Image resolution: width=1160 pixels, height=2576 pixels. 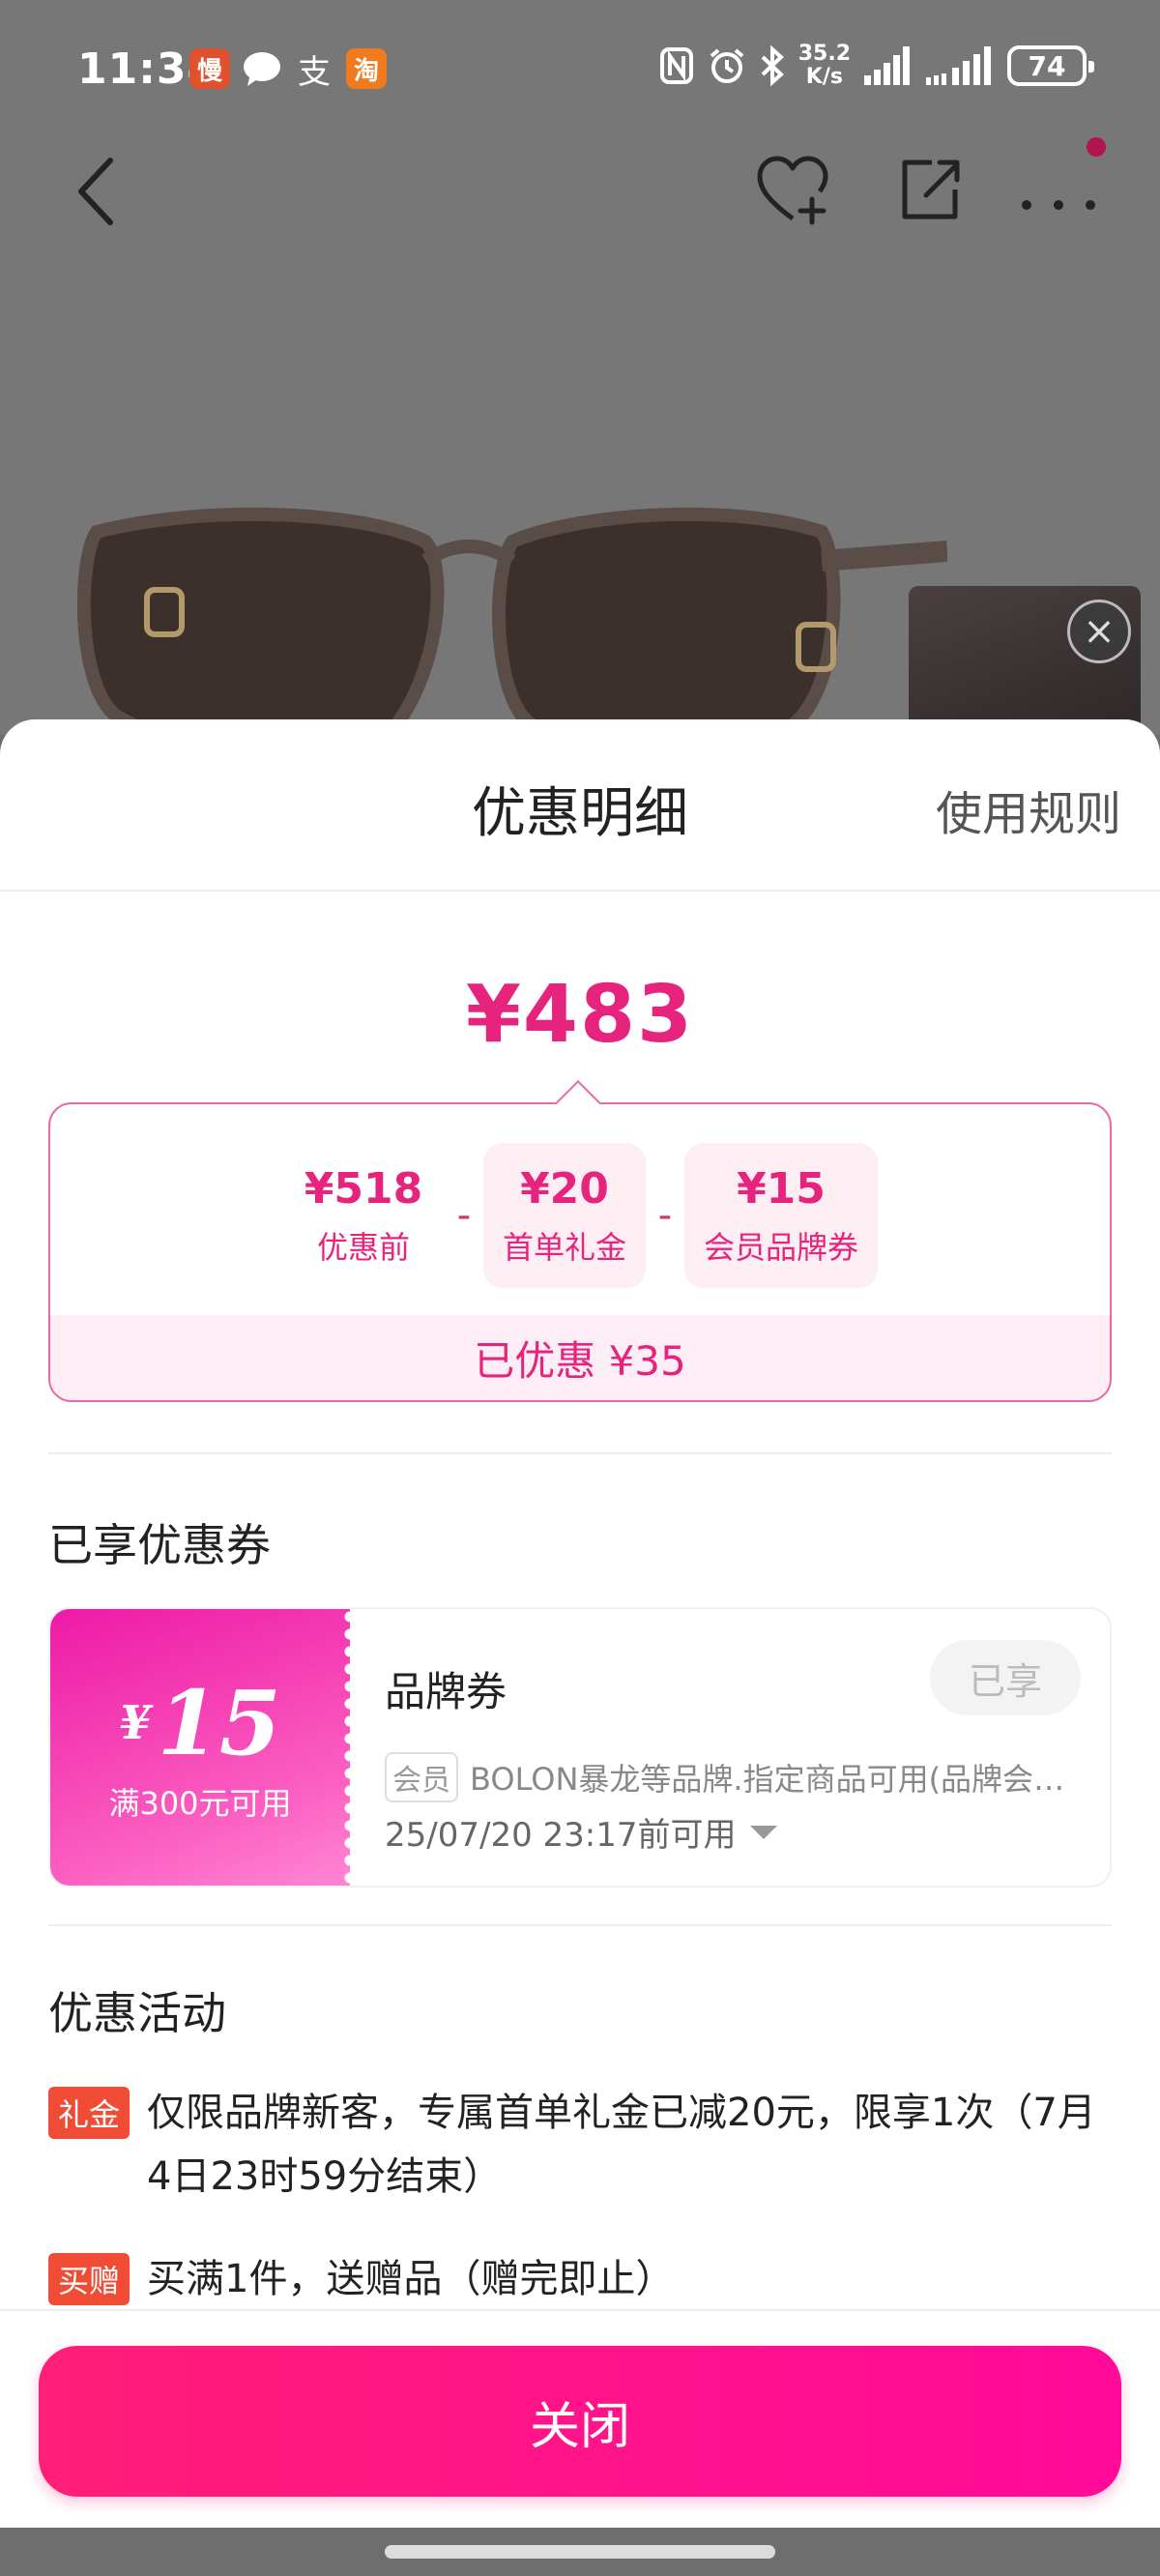 I want to click on taobao-icon: 淘, so click(x=367, y=68).